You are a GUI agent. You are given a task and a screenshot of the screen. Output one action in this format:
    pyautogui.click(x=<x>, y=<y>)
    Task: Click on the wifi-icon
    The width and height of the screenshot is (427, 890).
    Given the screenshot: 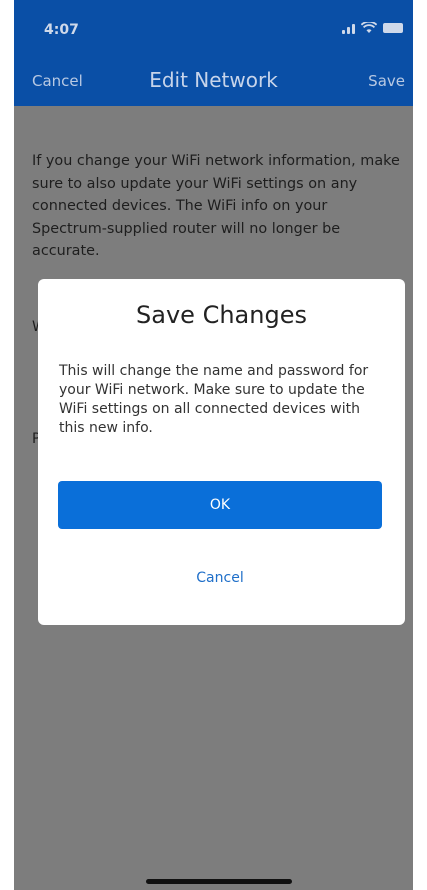 What is the action you would take?
    pyautogui.click(x=369, y=27)
    